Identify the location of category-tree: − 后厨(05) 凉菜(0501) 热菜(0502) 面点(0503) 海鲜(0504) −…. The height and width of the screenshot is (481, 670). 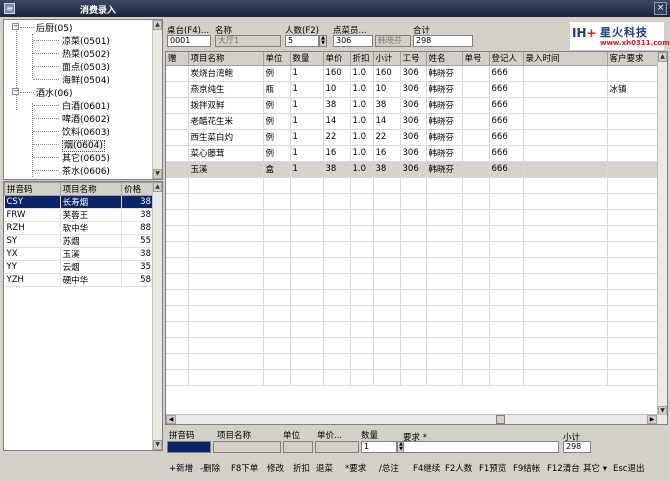
(83, 99).